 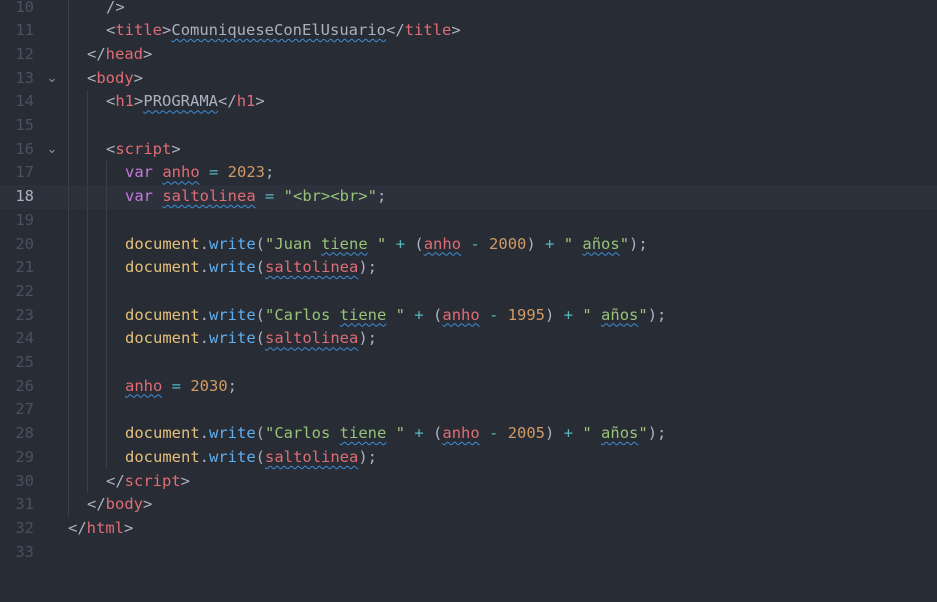 What do you see at coordinates (144, 196) in the screenshot?
I see `code-token: var` at bounding box center [144, 196].